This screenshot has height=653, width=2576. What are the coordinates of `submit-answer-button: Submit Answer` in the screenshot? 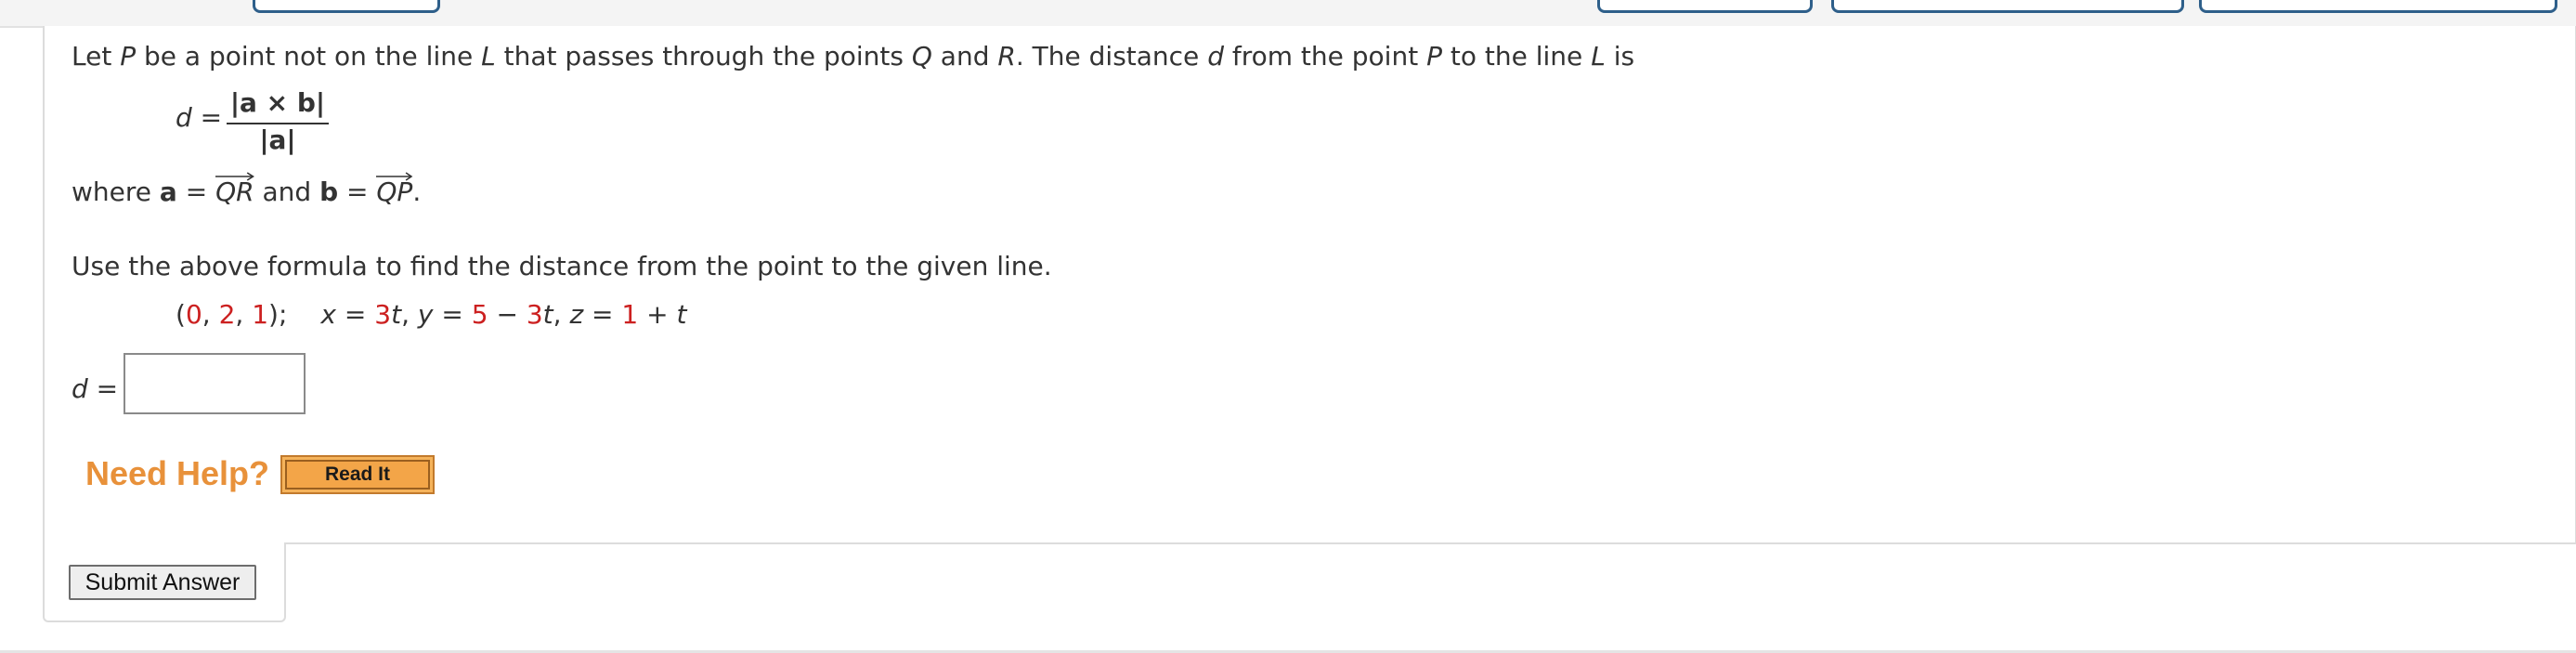 It's located at (162, 582).